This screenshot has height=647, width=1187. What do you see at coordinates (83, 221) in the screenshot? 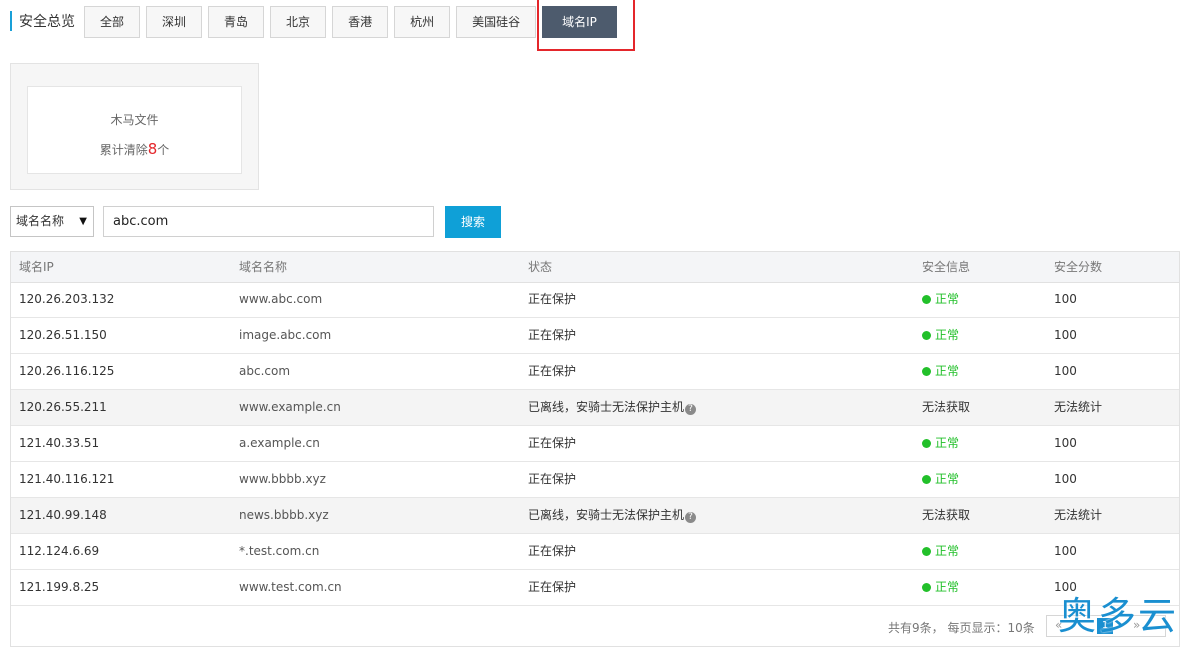
I see `dropdown-arrow-icon: ▼` at bounding box center [83, 221].